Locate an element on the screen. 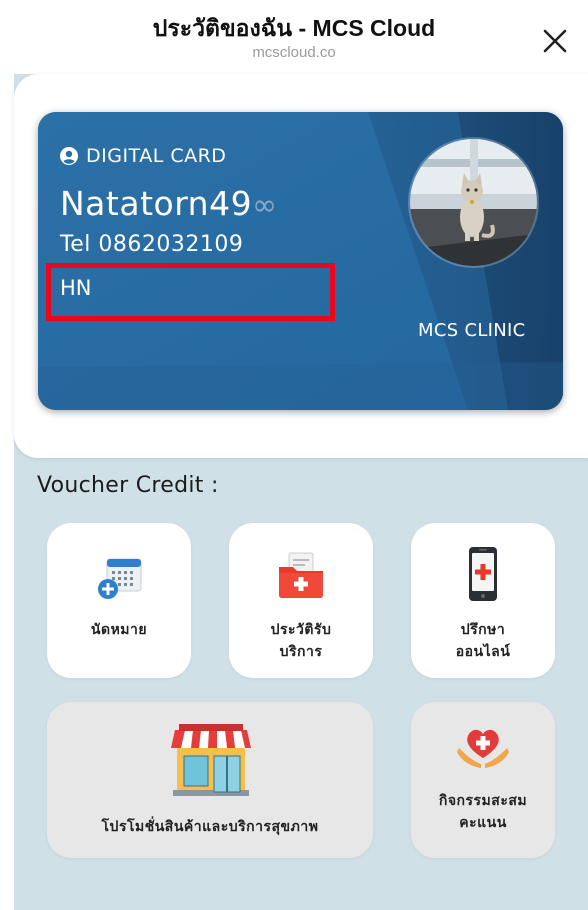 This screenshot has width=588, height=910. medical-folder-icon is located at coordinates (301, 575).